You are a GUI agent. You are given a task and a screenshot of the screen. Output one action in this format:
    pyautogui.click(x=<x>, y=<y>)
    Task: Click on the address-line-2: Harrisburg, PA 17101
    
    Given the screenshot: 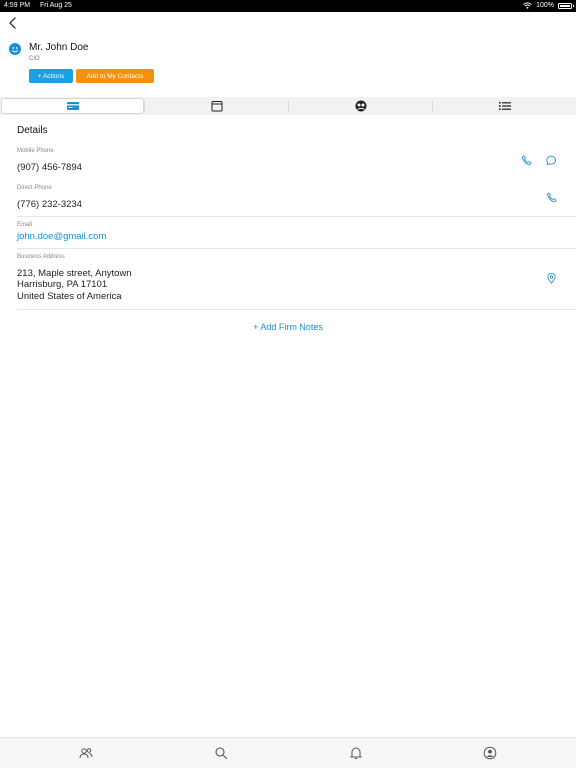 What is the action you would take?
    pyautogui.click(x=62, y=284)
    